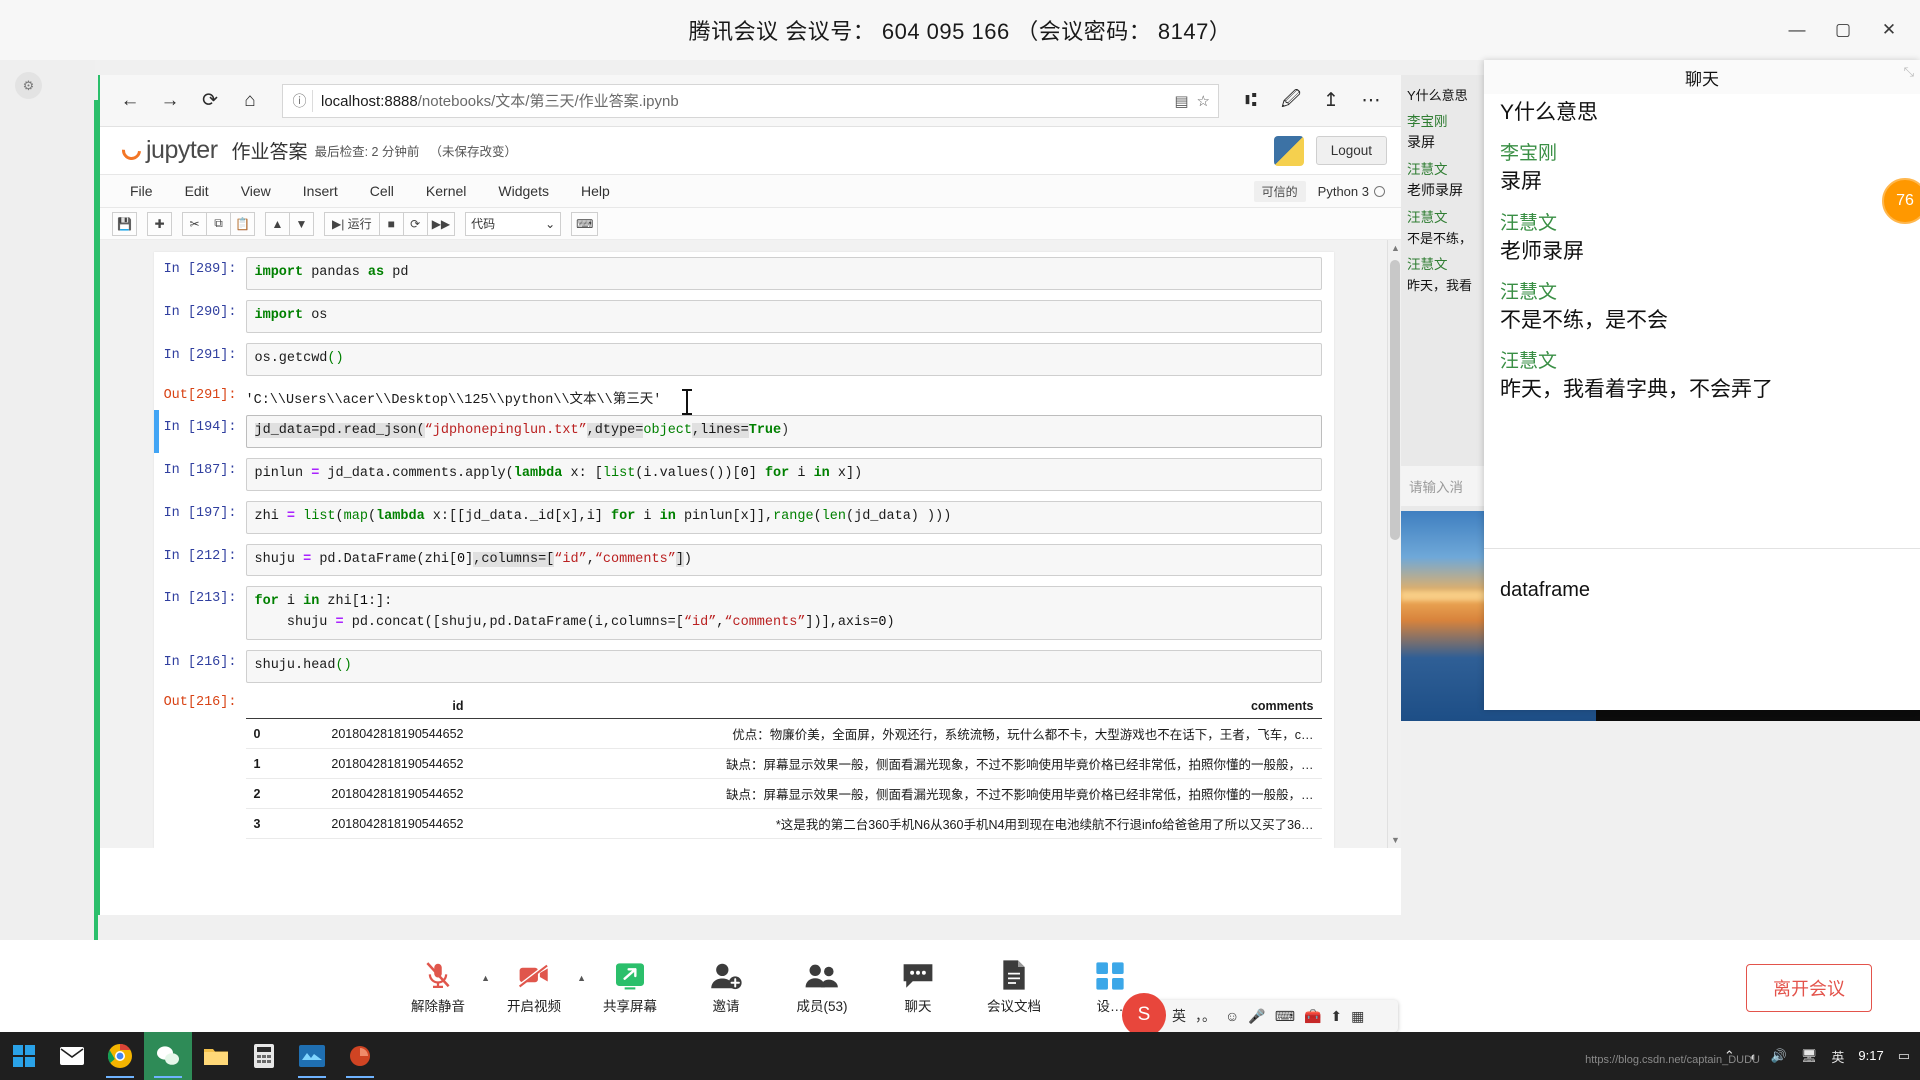 This screenshot has height=1080, width=1920. I want to click on scrollbar-thumb, so click(1395, 400).